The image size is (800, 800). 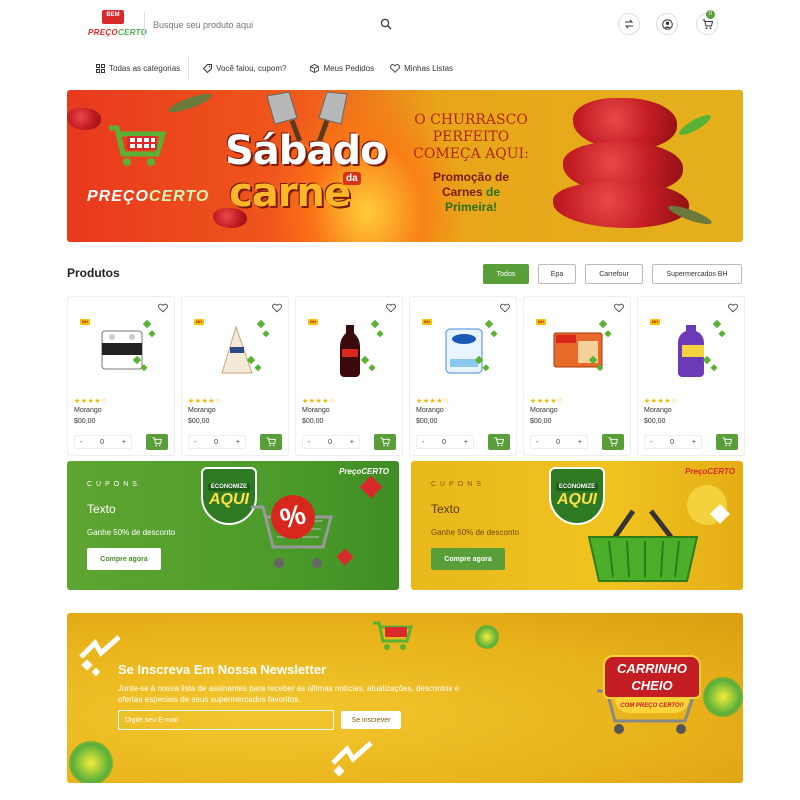 What do you see at coordinates (557, 274) in the screenshot?
I see `filter-epa: Epa` at bounding box center [557, 274].